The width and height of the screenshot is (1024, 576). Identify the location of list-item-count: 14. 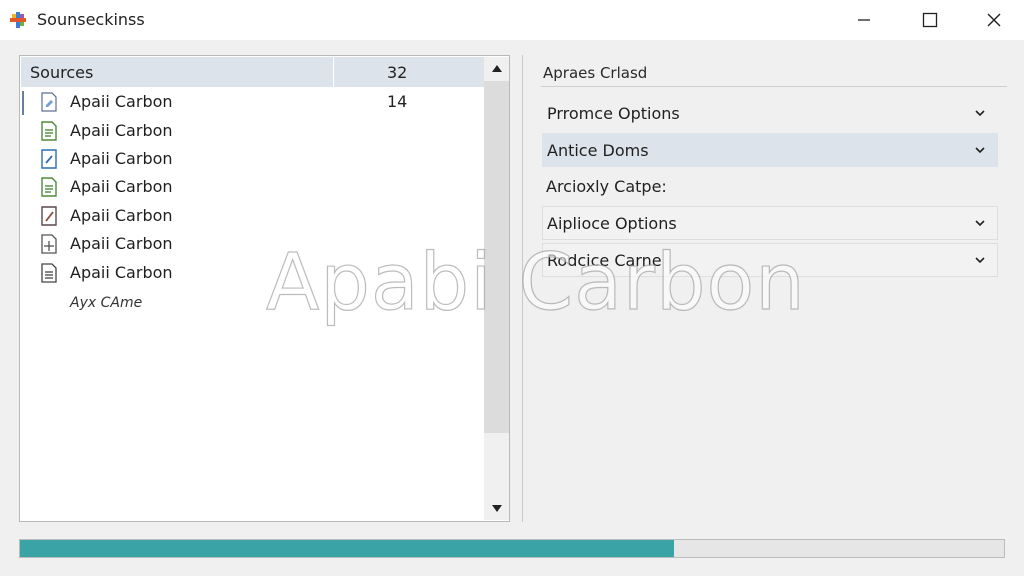
(397, 101).